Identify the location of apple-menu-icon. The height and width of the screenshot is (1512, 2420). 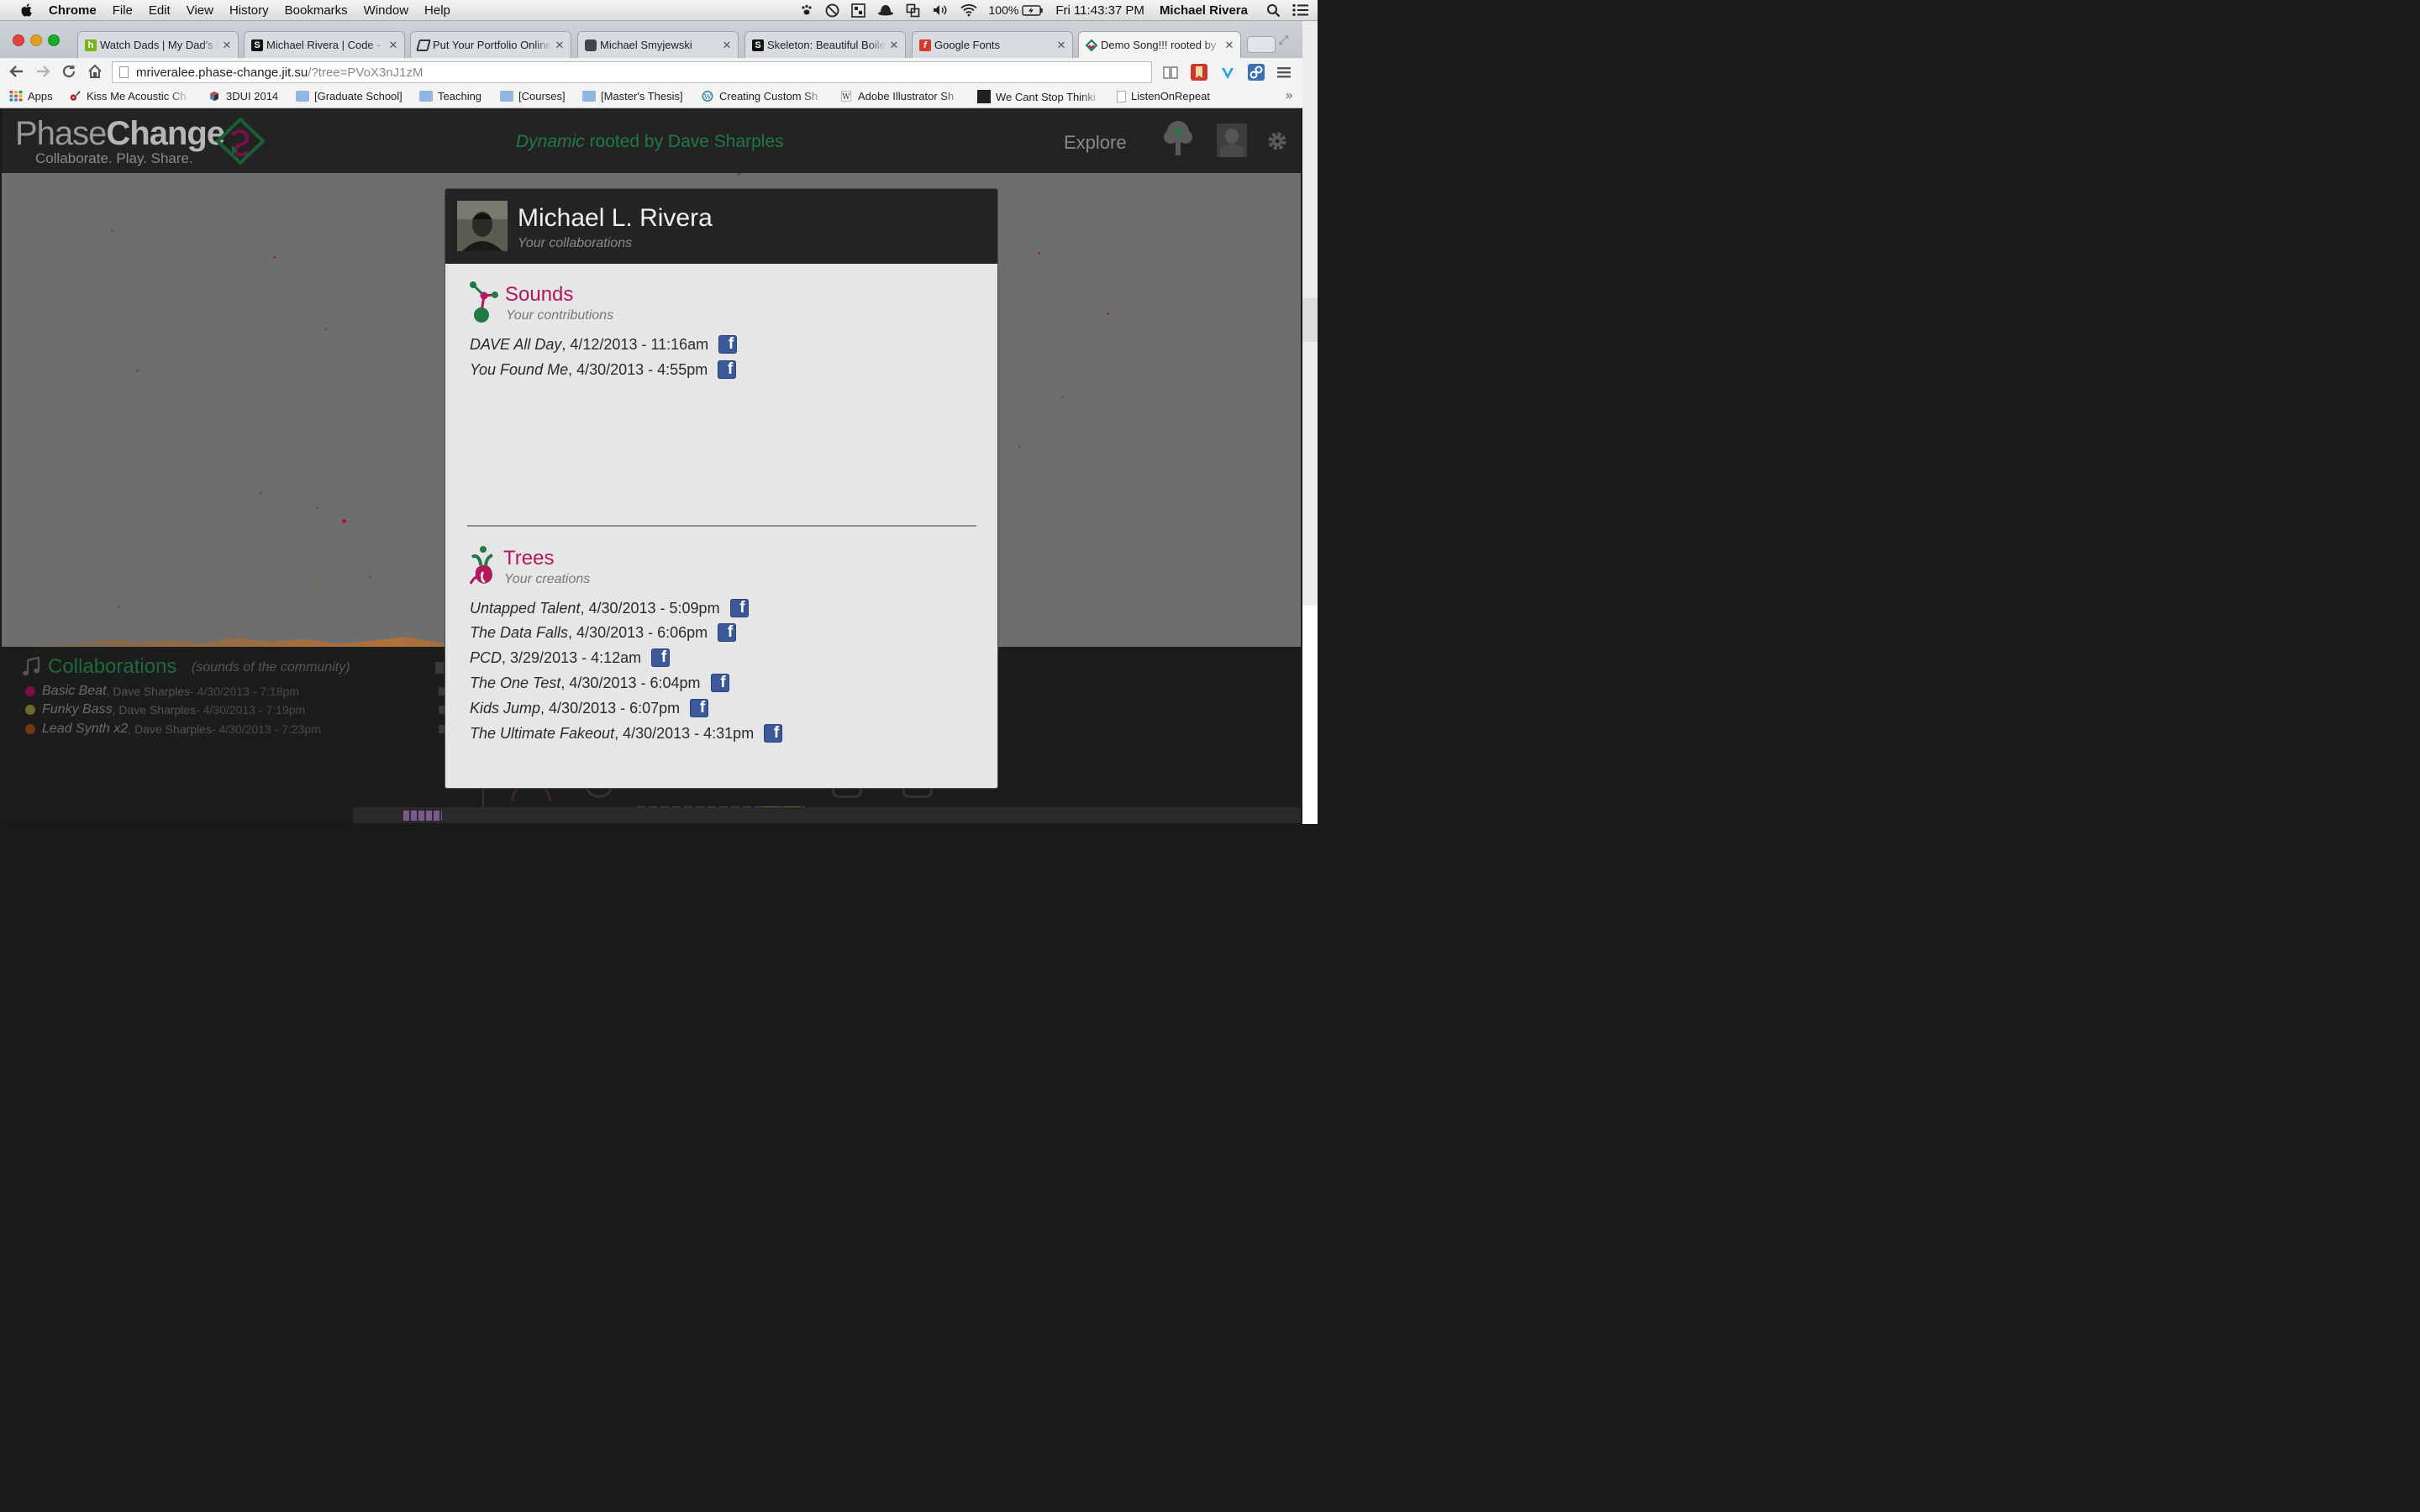
(26, 10).